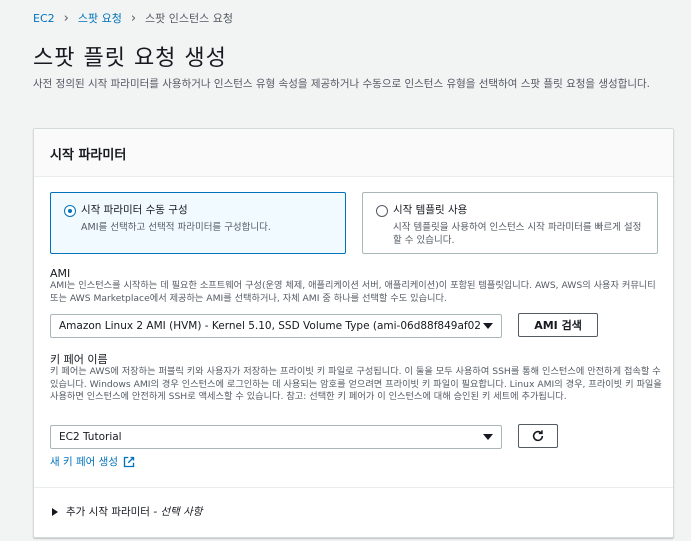 This screenshot has height=541, width=691. I want to click on refresh-icon, so click(538, 436).